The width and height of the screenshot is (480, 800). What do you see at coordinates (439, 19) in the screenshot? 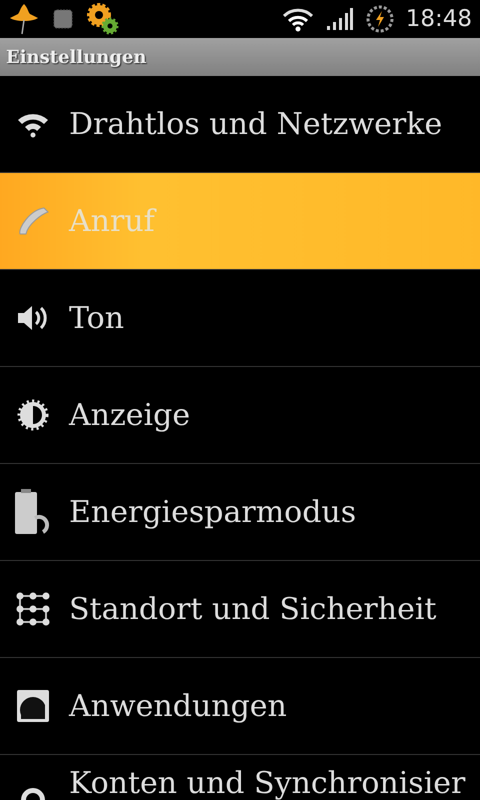
I see `clock-time: 18:48` at bounding box center [439, 19].